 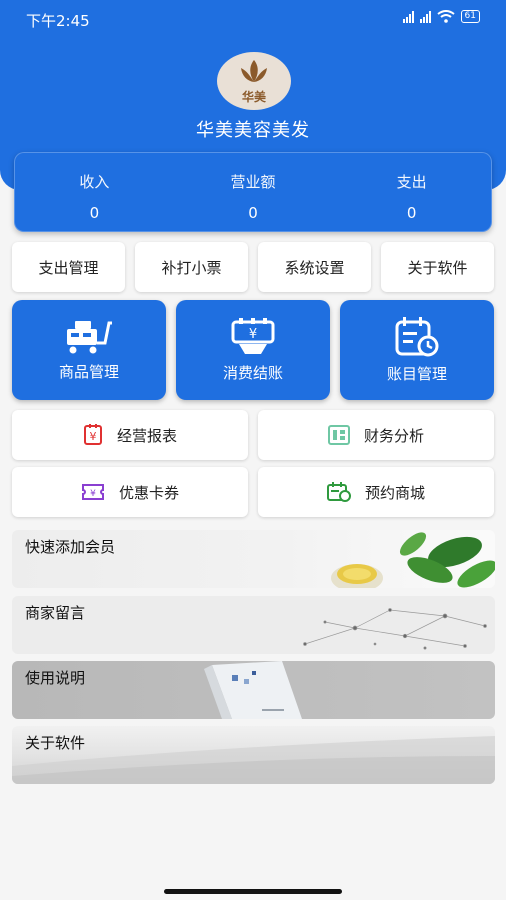 I want to click on brochure-image, so click(x=253, y=690).